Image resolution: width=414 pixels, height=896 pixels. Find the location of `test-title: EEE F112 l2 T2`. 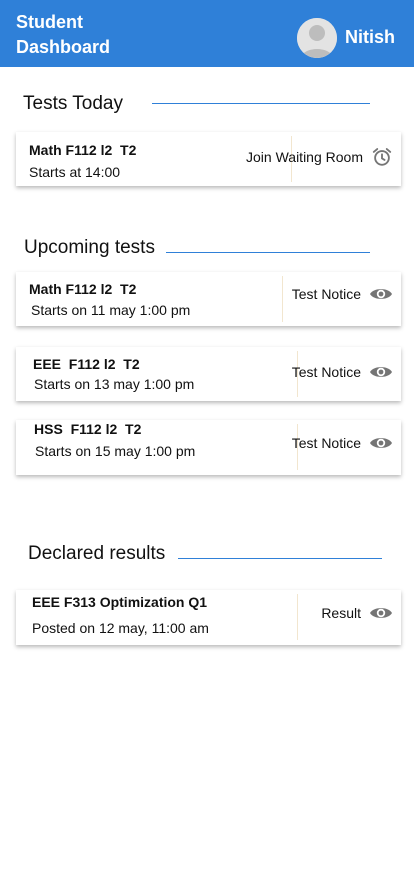

test-title: EEE F112 l2 T2 is located at coordinates (86, 364).